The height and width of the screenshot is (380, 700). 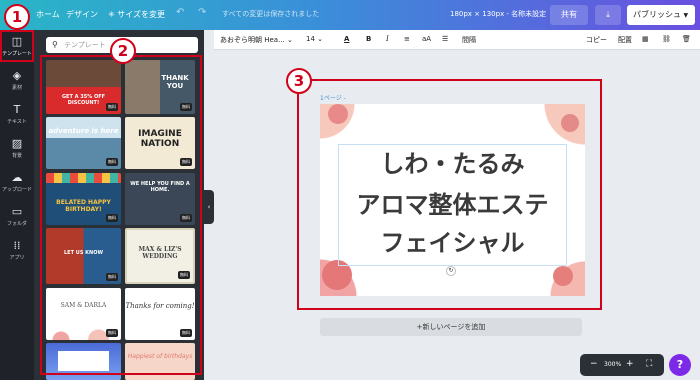 I want to click on nav-item-apps: ⁞⁞ アプリ, so click(x=17, y=250).